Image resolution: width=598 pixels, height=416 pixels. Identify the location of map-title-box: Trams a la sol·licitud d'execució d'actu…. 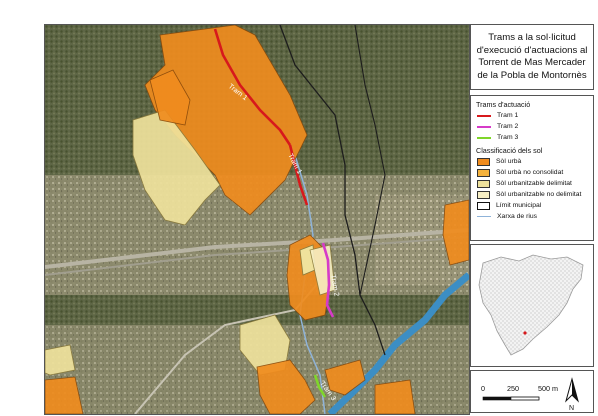
(532, 57).